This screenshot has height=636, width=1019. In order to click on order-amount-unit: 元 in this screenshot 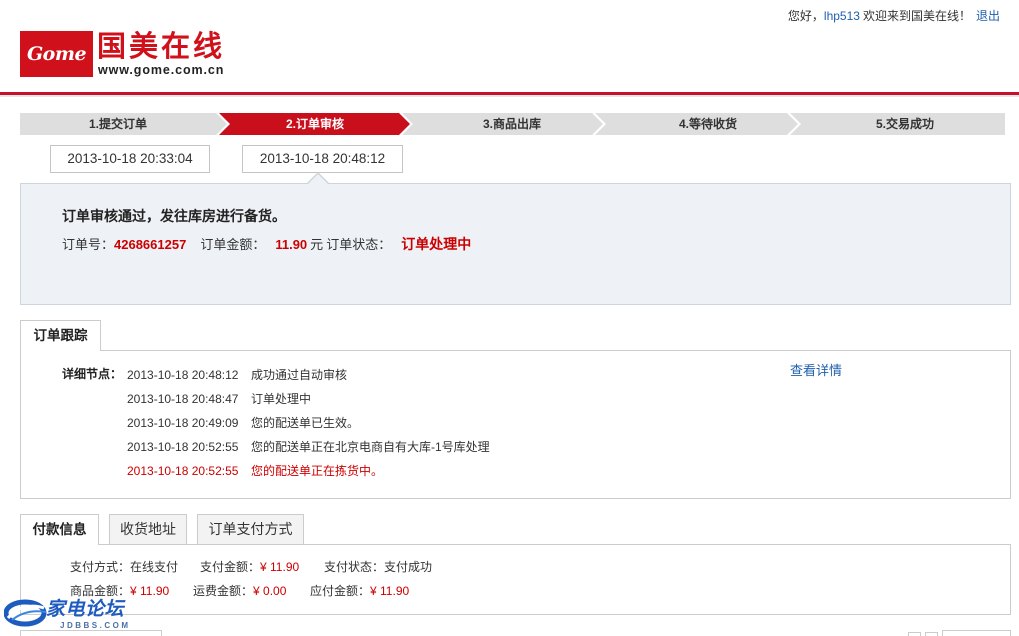, I will do `click(317, 244)`.